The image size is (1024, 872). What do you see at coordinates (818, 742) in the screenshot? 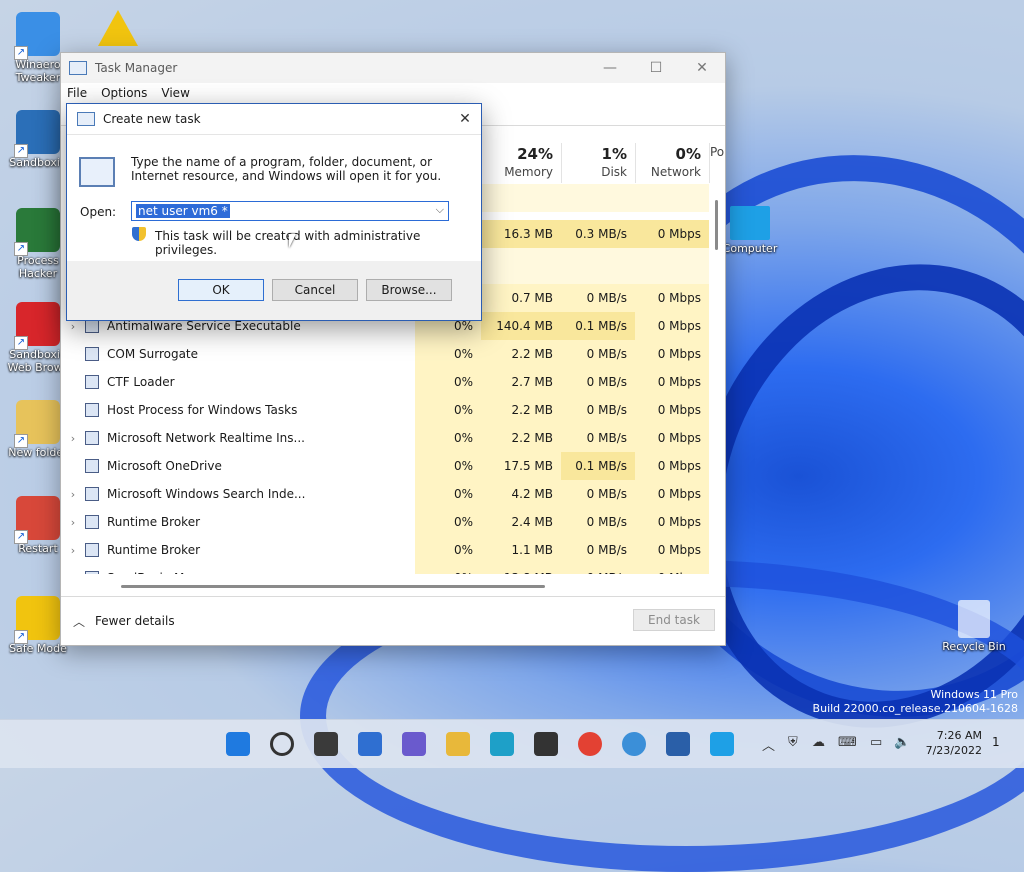
I see `onedrive-icon: ☁` at bounding box center [818, 742].